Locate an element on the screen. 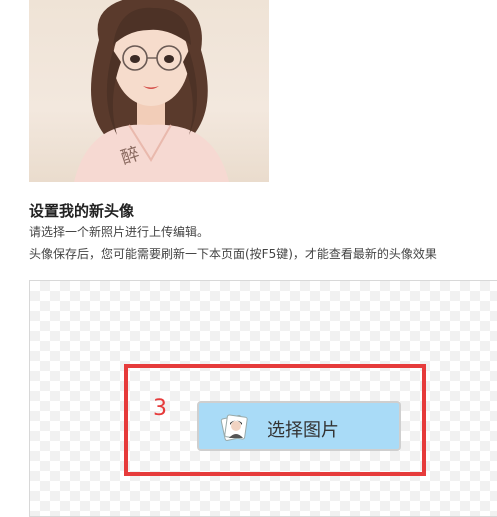 The width and height of the screenshot is (497, 517). avatar-illustration: 醉 is located at coordinates (151, 91).